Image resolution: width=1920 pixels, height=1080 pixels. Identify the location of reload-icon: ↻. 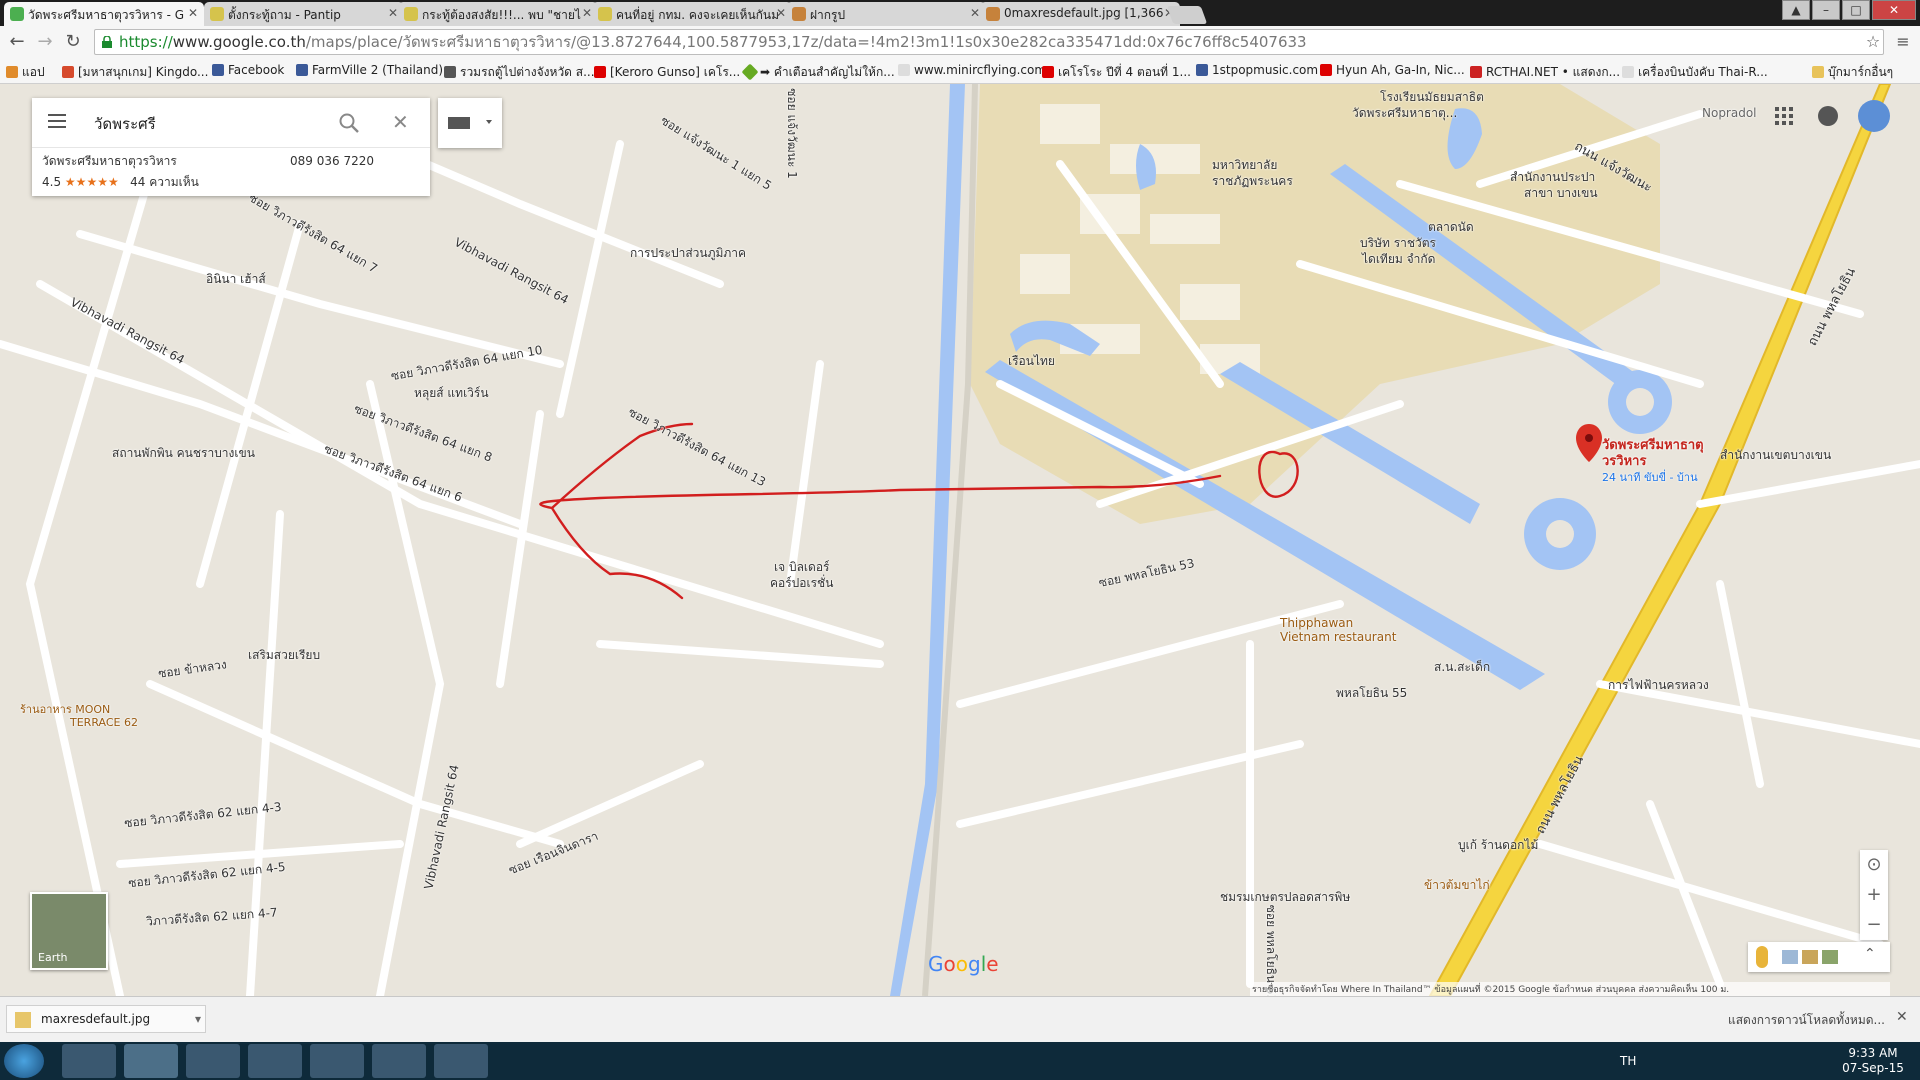
(73, 42).